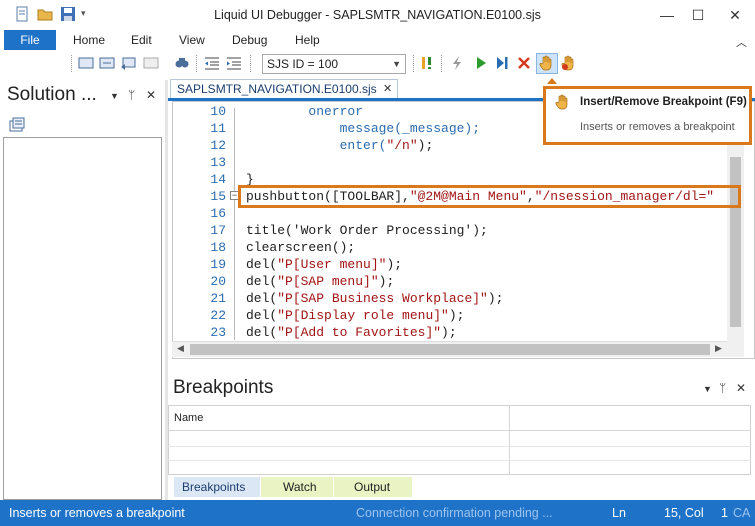  I want to click on line-highlight-box, so click(489, 196).